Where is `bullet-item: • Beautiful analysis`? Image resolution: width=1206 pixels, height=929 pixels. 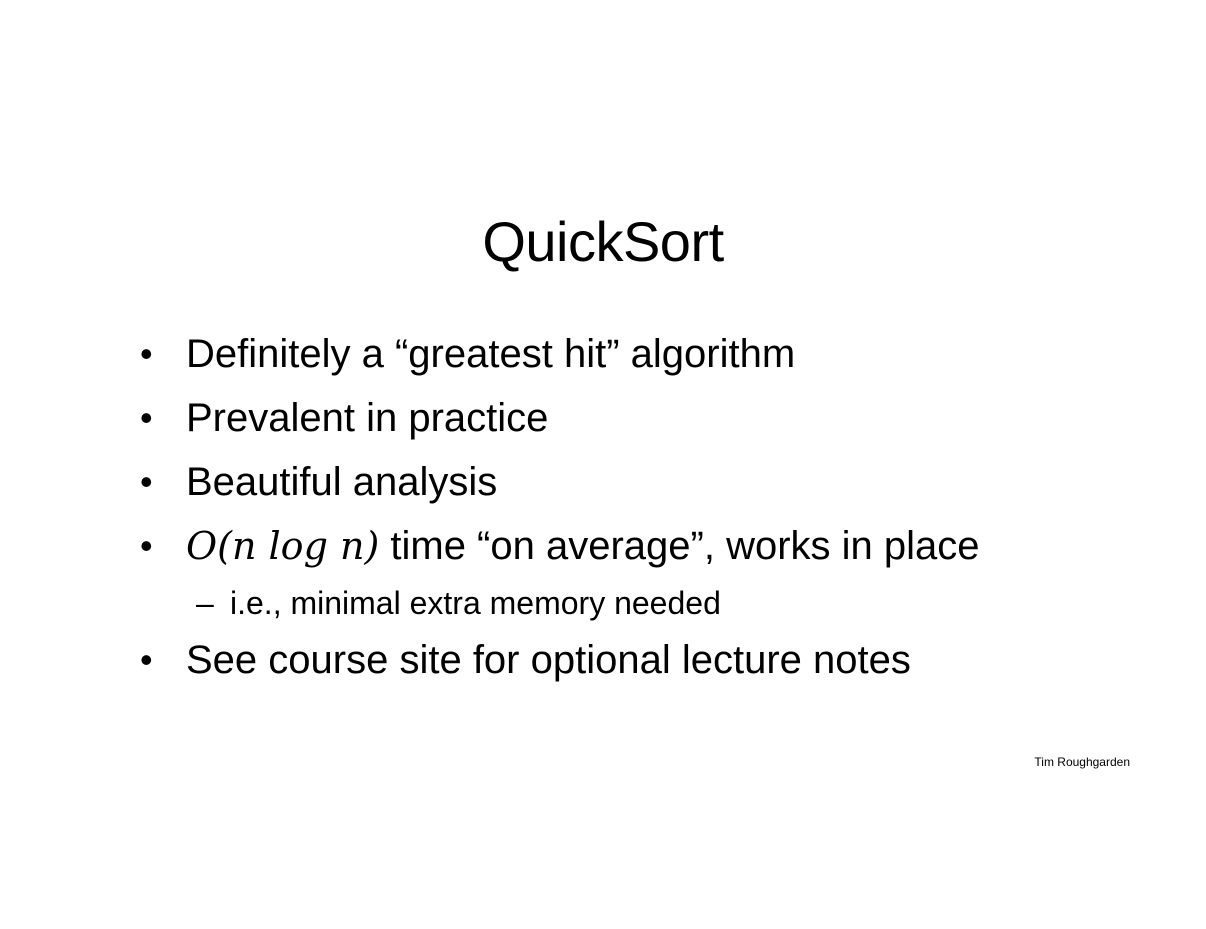
bullet-item: • Beautiful analysis is located at coordinates (638, 482).